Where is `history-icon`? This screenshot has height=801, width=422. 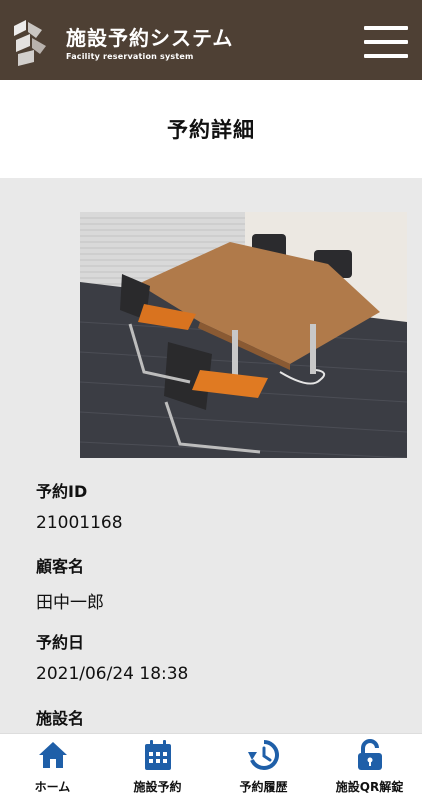
history-icon is located at coordinates (263, 755).